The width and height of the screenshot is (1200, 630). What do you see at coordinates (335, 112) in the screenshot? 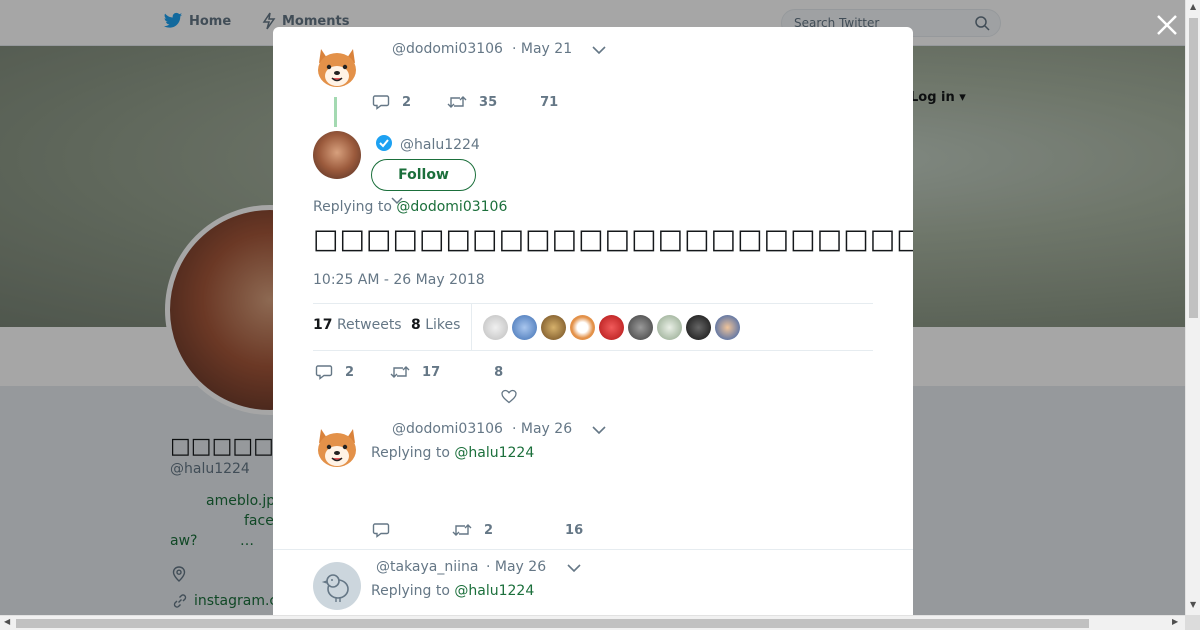
I see `thread-connector` at bounding box center [335, 112].